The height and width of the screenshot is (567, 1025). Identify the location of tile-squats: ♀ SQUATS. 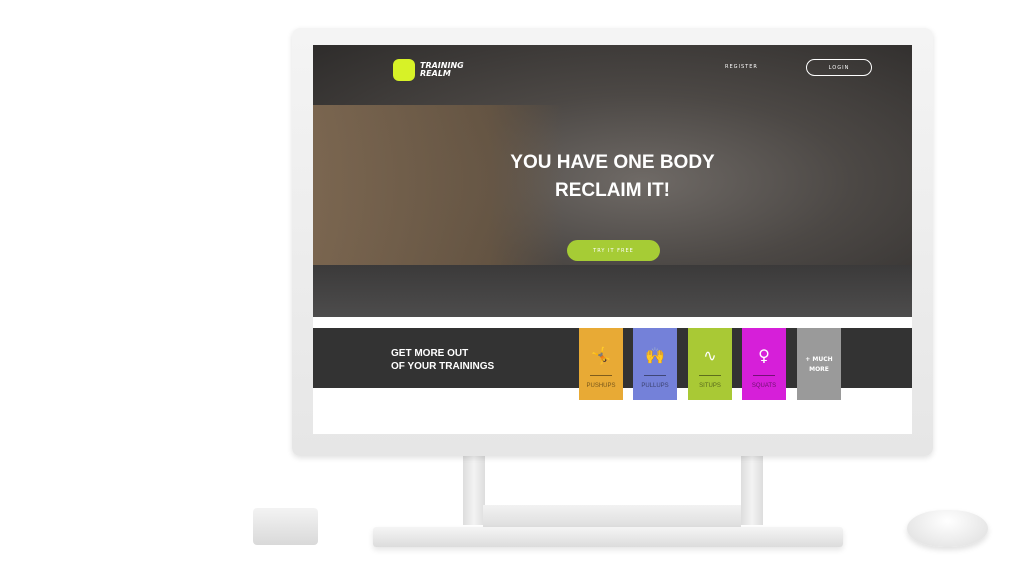
(764, 364).